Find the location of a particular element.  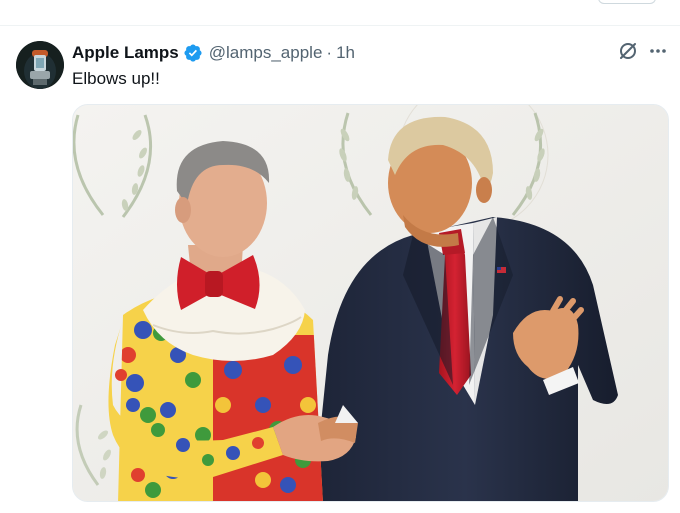

timestamp: 1h is located at coordinates (345, 53).